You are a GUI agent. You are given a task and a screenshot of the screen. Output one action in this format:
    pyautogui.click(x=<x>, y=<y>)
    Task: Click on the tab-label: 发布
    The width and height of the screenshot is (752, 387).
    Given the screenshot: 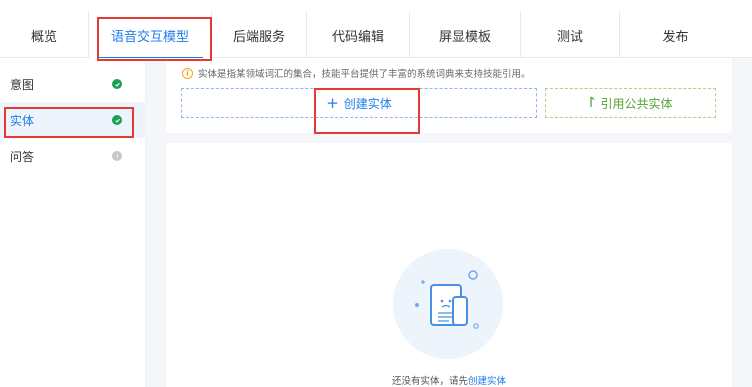 What is the action you would take?
    pyautogui.click(x=675, y=37)
    